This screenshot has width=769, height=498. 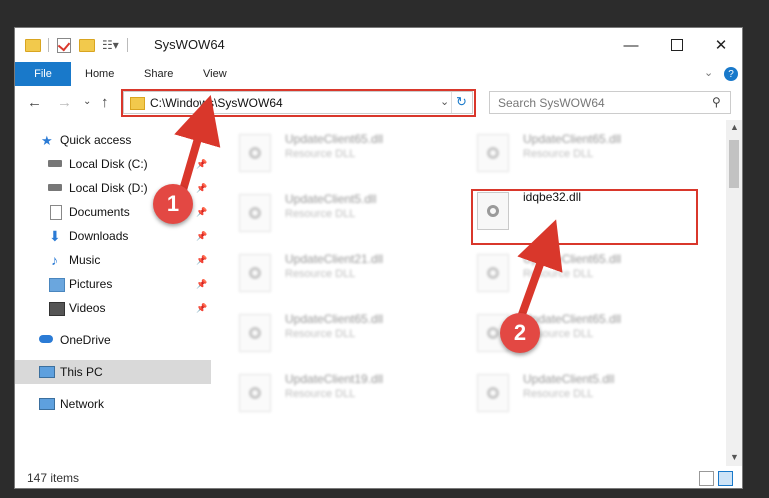 What do you see at coordinates (520, 333) in the screenshot?
I see `step-2-badge: 2` at bounding box center [520, 333].